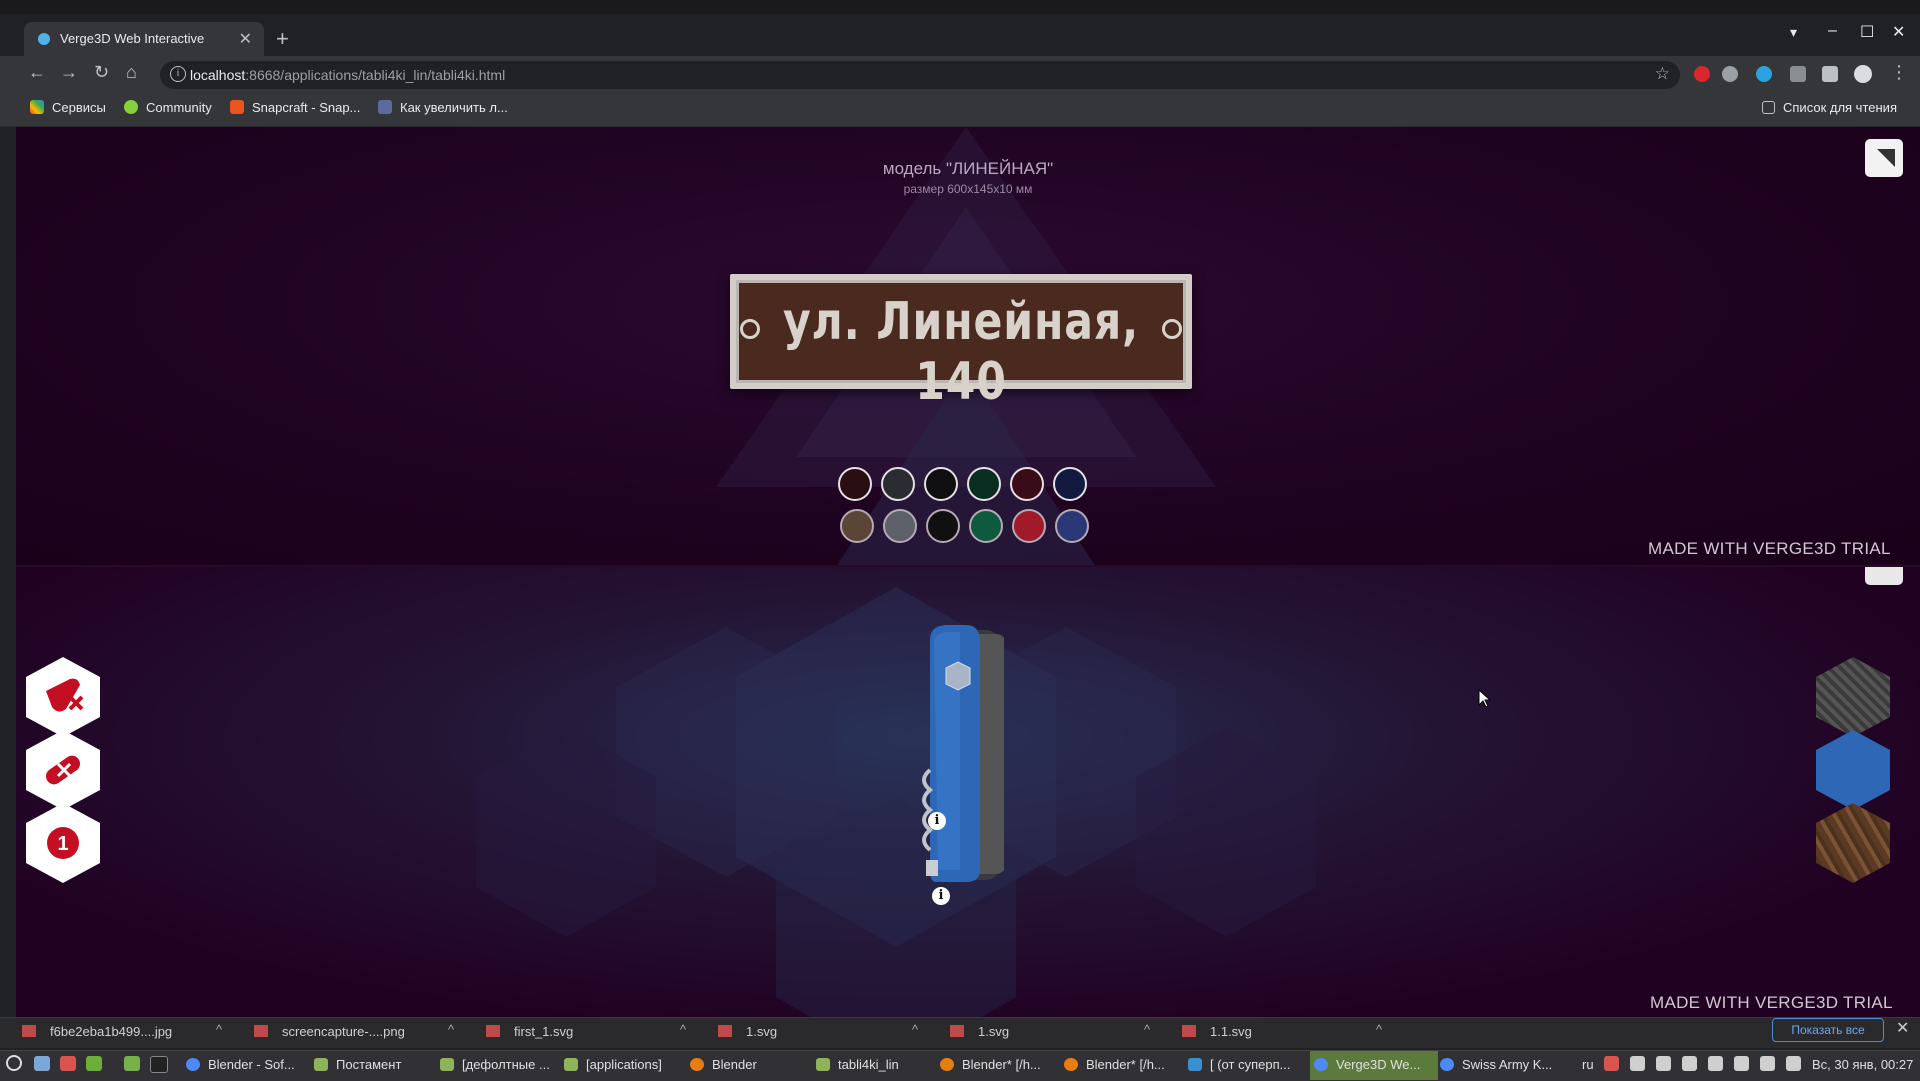 The width and height of the screenshot is (1920, 1081). I want to click on home-icon: ⌂, so click(131, 72).